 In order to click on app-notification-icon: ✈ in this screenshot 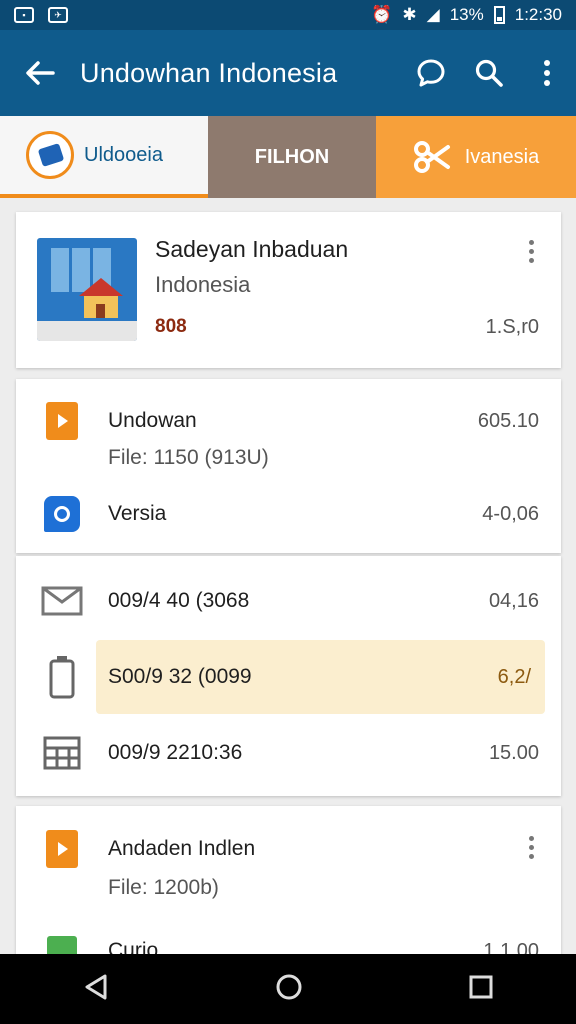, I will do `click(58, 15)`.